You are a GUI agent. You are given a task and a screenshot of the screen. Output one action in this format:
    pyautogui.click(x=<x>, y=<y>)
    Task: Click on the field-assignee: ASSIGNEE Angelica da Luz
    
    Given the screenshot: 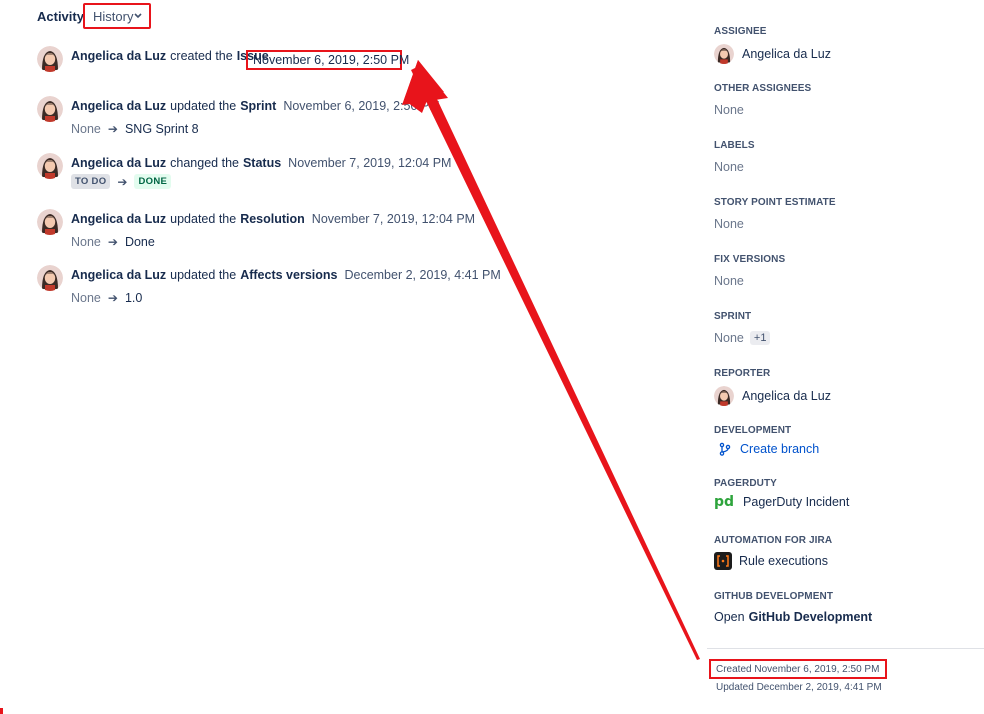 What is the action you would take?
    pyautogui.click(x=772, y=45)
    